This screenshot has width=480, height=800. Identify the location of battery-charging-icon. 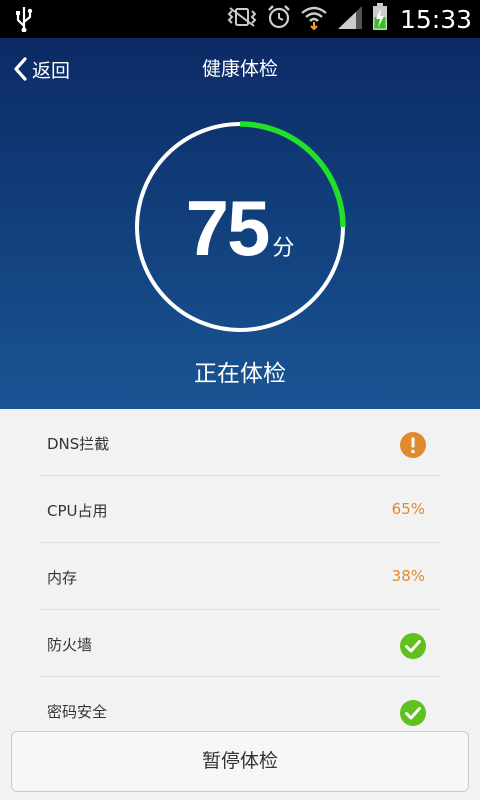
(380, 19).